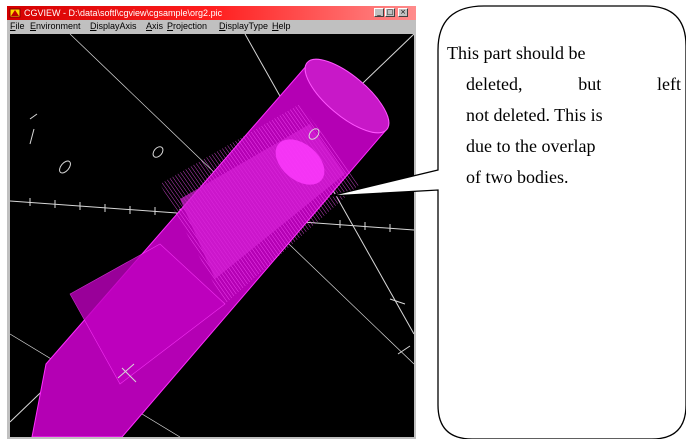  What do you see at coordinates (154, 26) in the screenshot?
I see `menu-axis: Axis` at bounding box center [154, 26].